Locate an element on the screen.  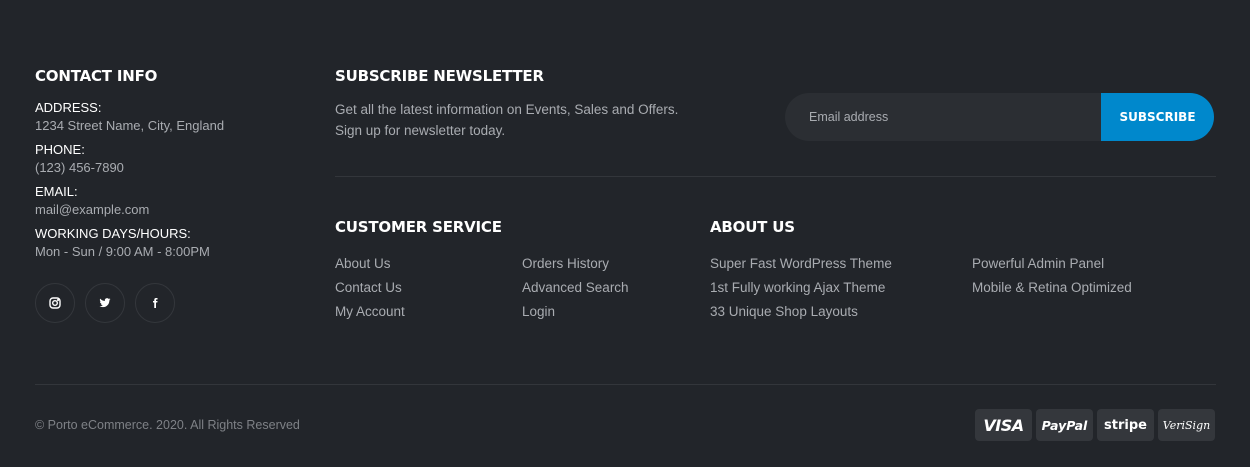
email-input is located at coordinates (943, 117).